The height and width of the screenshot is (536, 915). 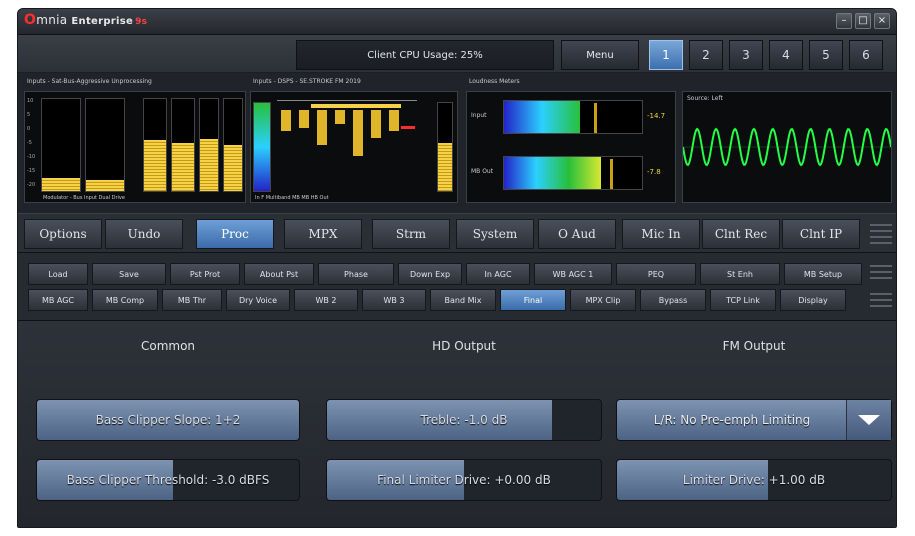 What do you see at coordinates (105, 185) in the screenshot?
I see `agc-bar-2-fill` at bounding box center [105, 185].